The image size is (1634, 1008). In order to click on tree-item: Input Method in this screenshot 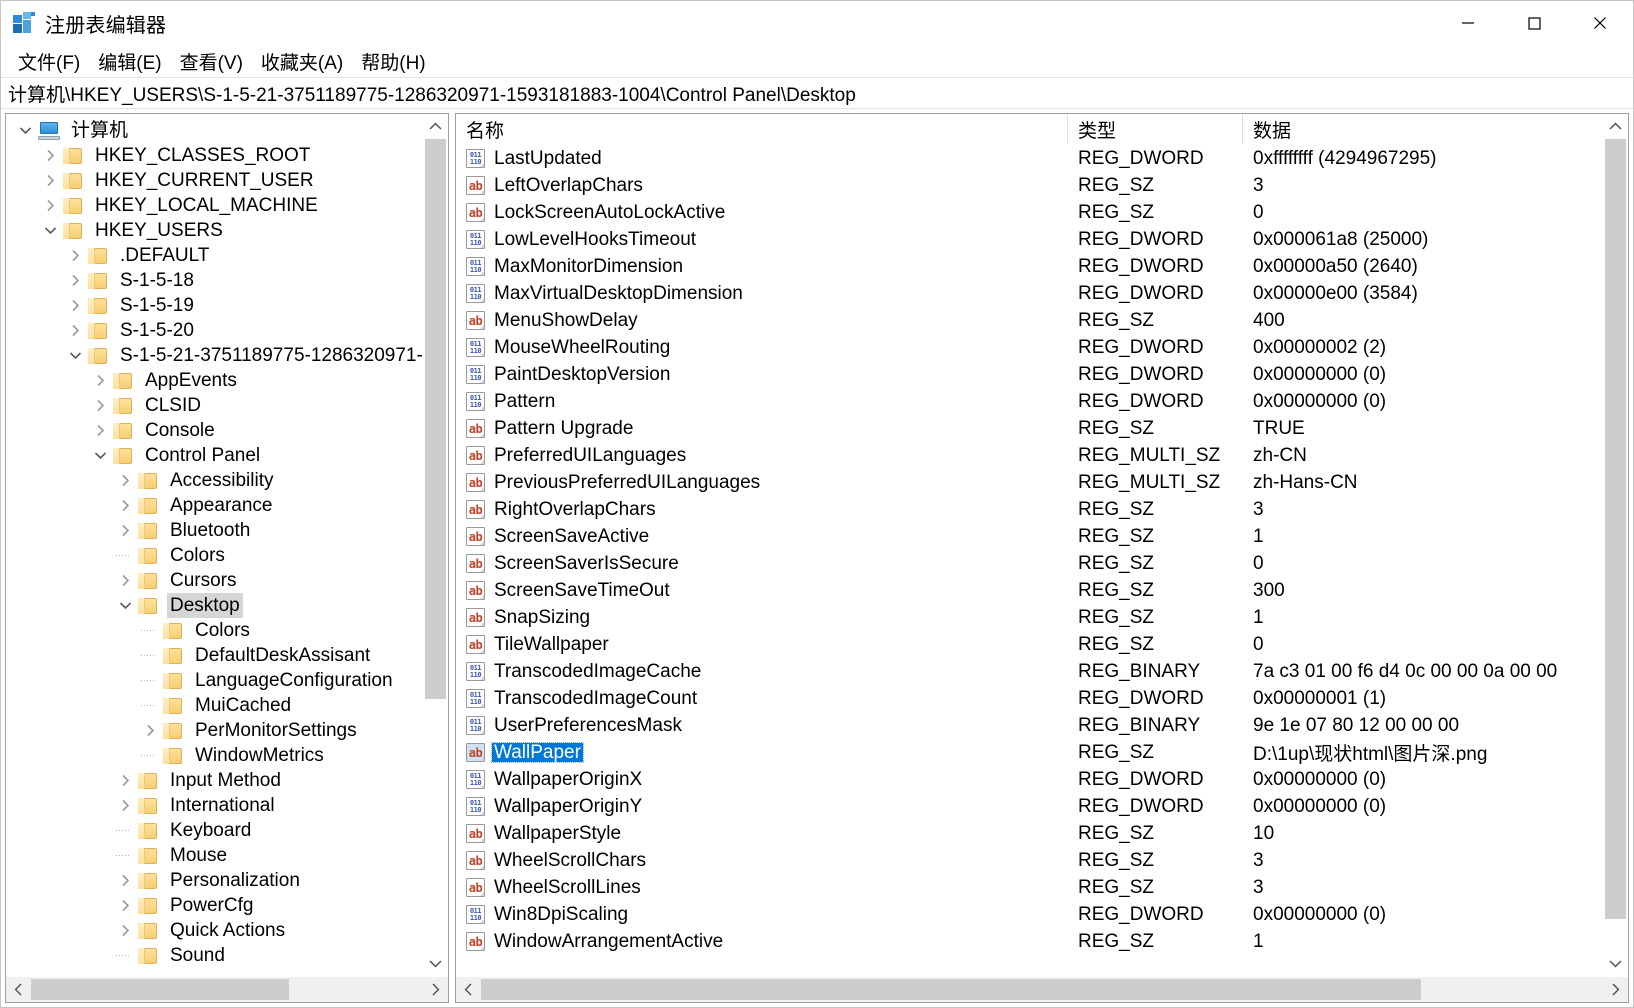, I will do `click(214, 780)`.